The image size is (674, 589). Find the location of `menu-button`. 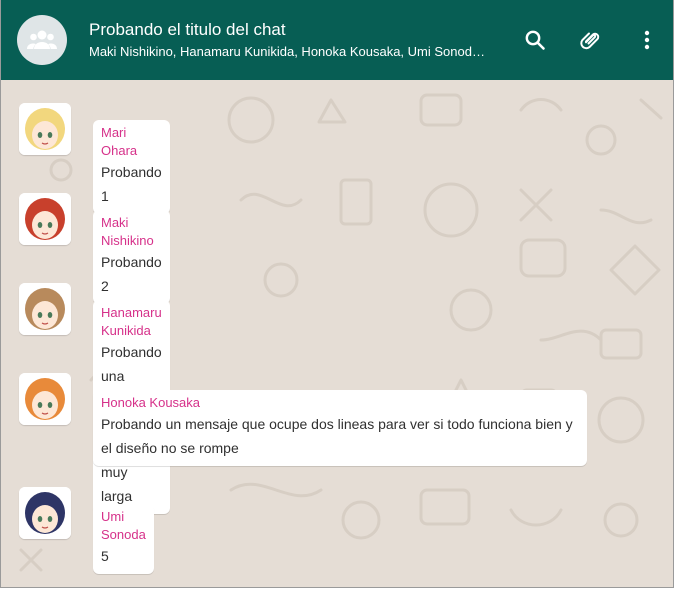

menu-button is located at coordinates (647, 40).